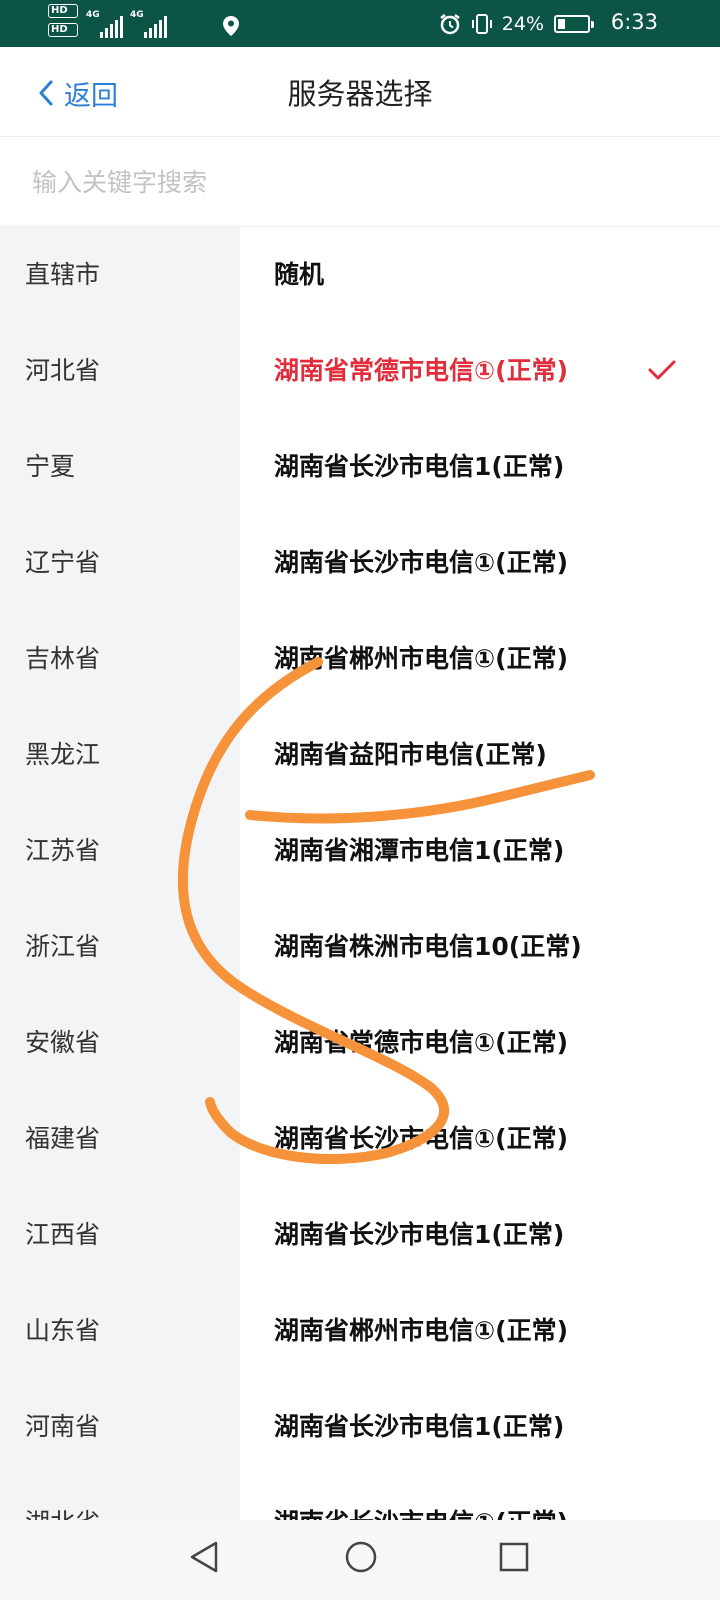 The width and height of the screenshot is (720, 1600). What do you see at coordinates (419, 850) in the screenshot?
I see `server-label: 湖南省湘潭市电信1(正常)` at bounding box center [419, 850].